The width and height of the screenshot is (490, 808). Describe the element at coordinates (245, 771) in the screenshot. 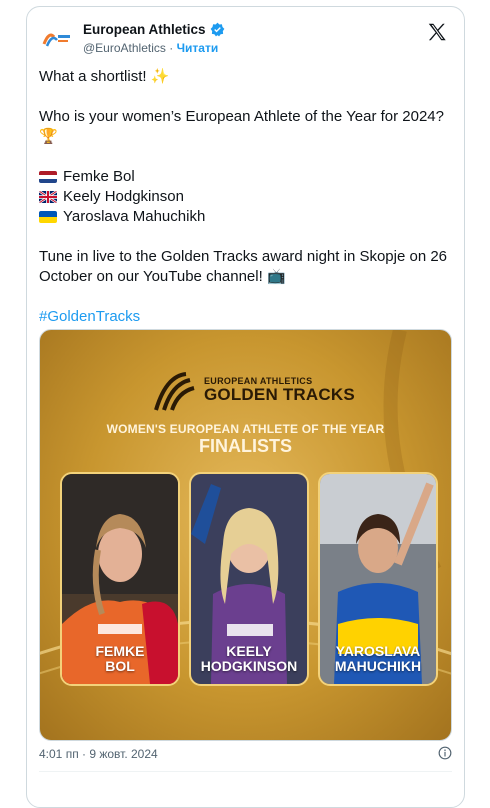

I see `footer-divider` at that location.